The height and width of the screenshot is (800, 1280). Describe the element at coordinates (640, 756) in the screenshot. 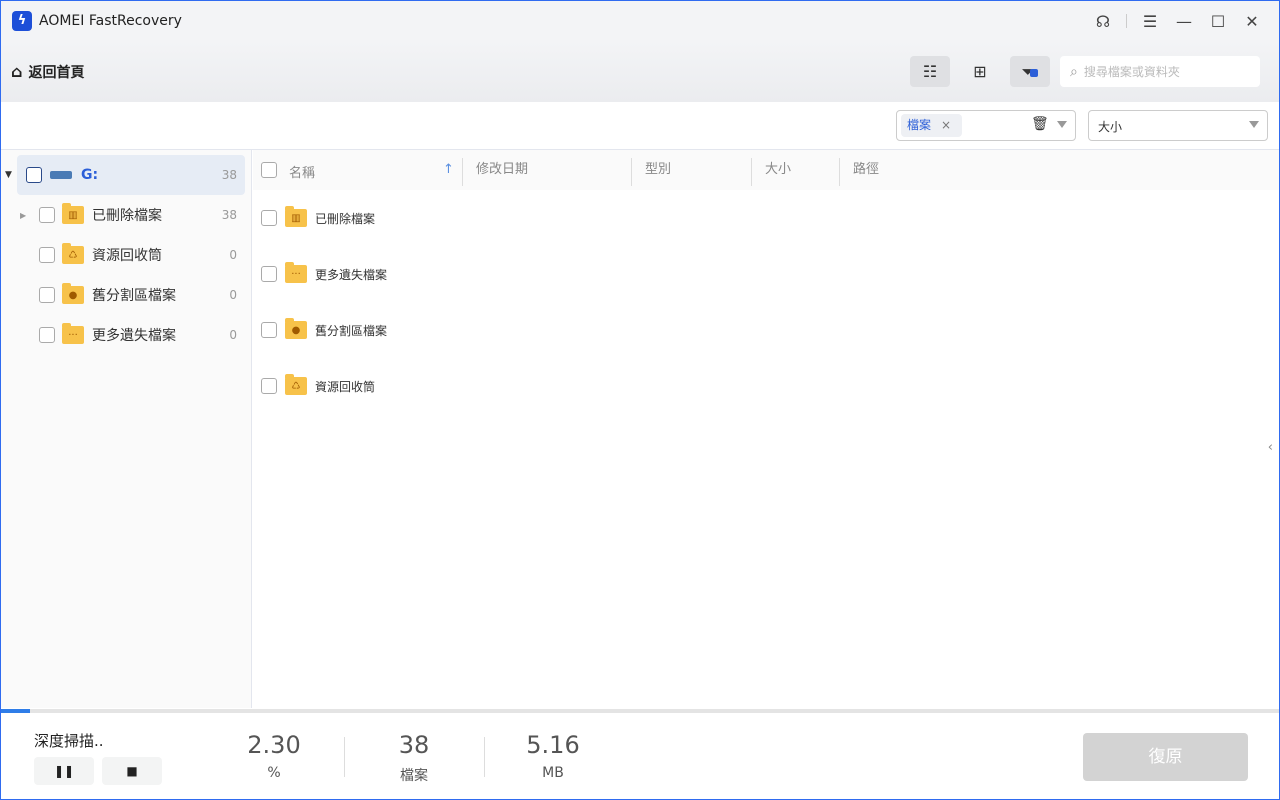

I see `footer: 深度掃描.. ❚❚ ■ 2.30% 38 檔案 5.16 MB 復原` at that location.